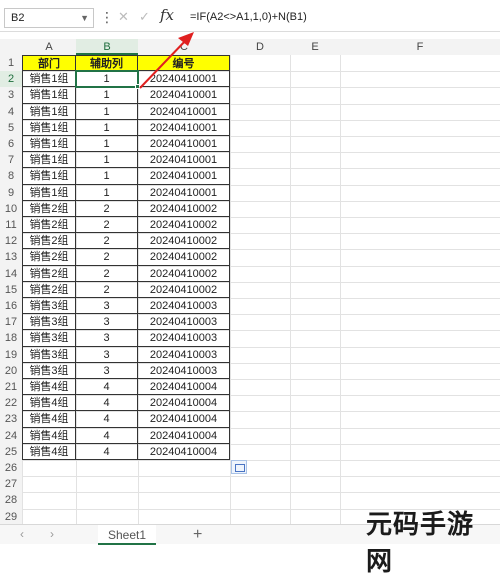  Describe the element at coordinates (239, 467) in the screenshot. I see `quick-analysis-icon` at that location.